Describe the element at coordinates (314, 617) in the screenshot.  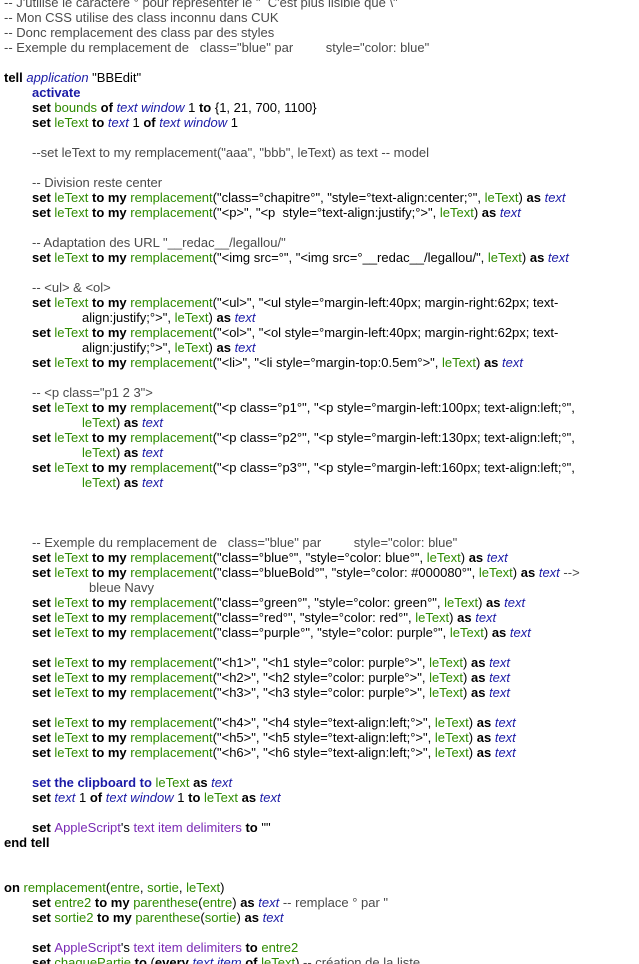
I see `code-token: ("class=°red°", "style=°color: red°",` at that location.